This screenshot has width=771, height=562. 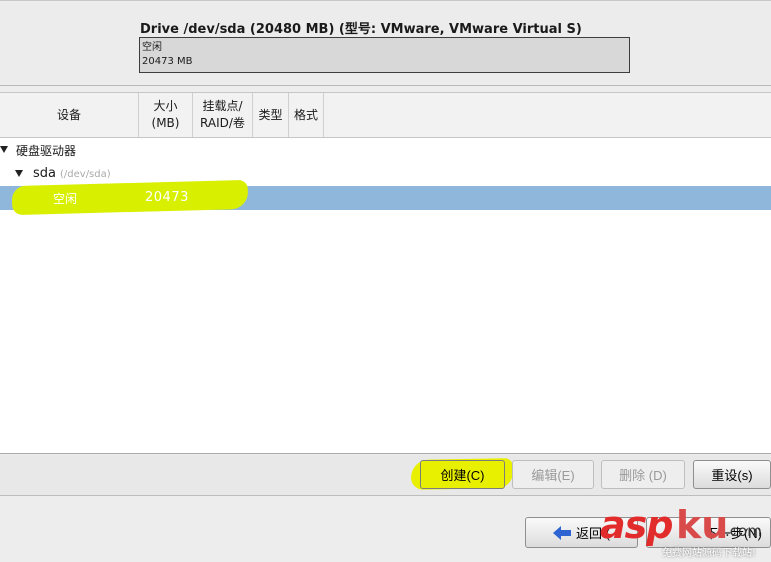 What do you see at coordinates (85, 174) in the screenshot?
I see `disk-path: (/dev/sda)` at bounding box center [85, 174].